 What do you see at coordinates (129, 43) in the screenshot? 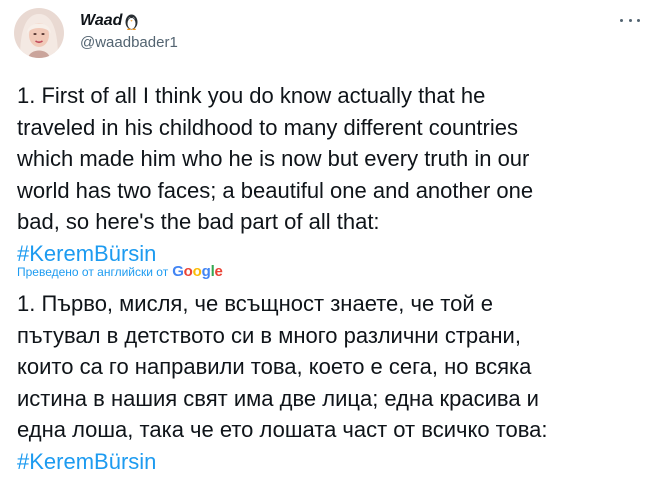
I see `author-handle: @waadbader1` at bounding box center [129, 43].